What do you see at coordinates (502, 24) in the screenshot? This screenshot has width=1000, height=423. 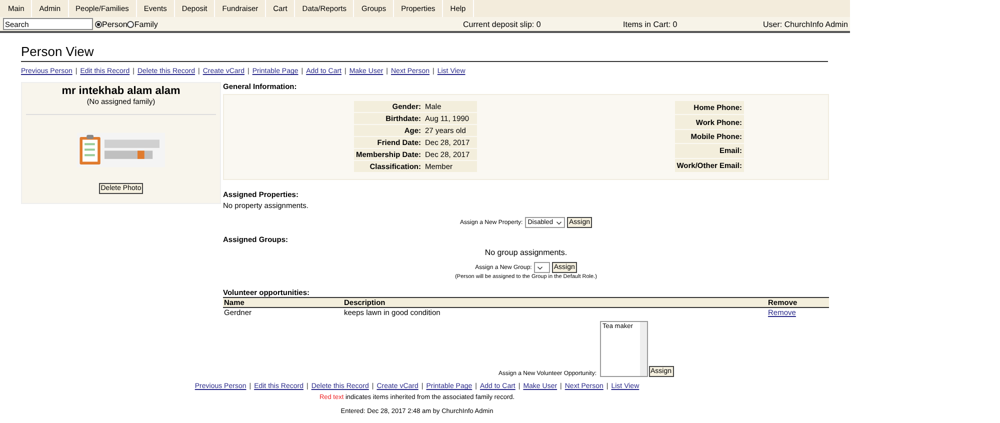 I see `deposit-status: Current deposit slip: 0` at bounding box center [502, 24].